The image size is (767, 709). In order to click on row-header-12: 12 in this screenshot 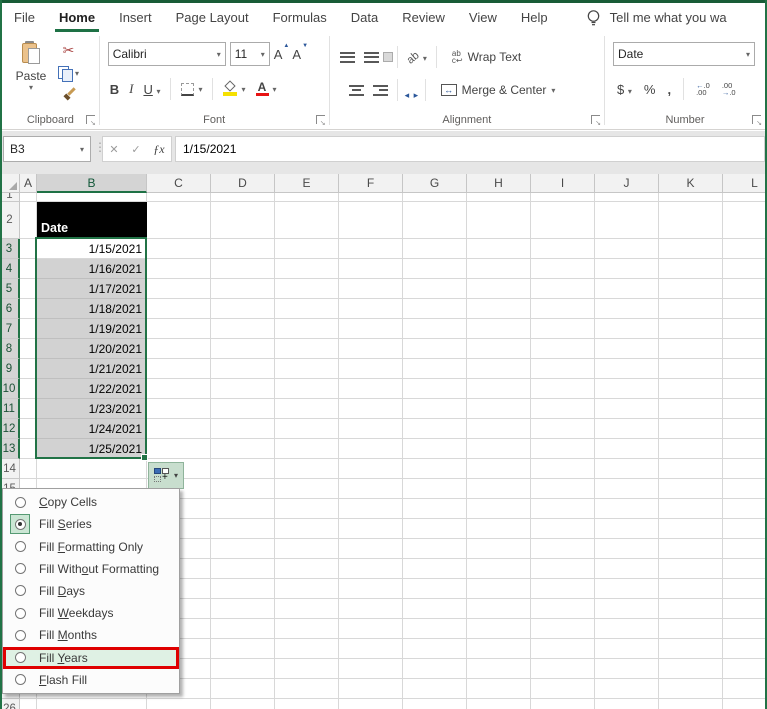, I will do `click(10, 429)`.